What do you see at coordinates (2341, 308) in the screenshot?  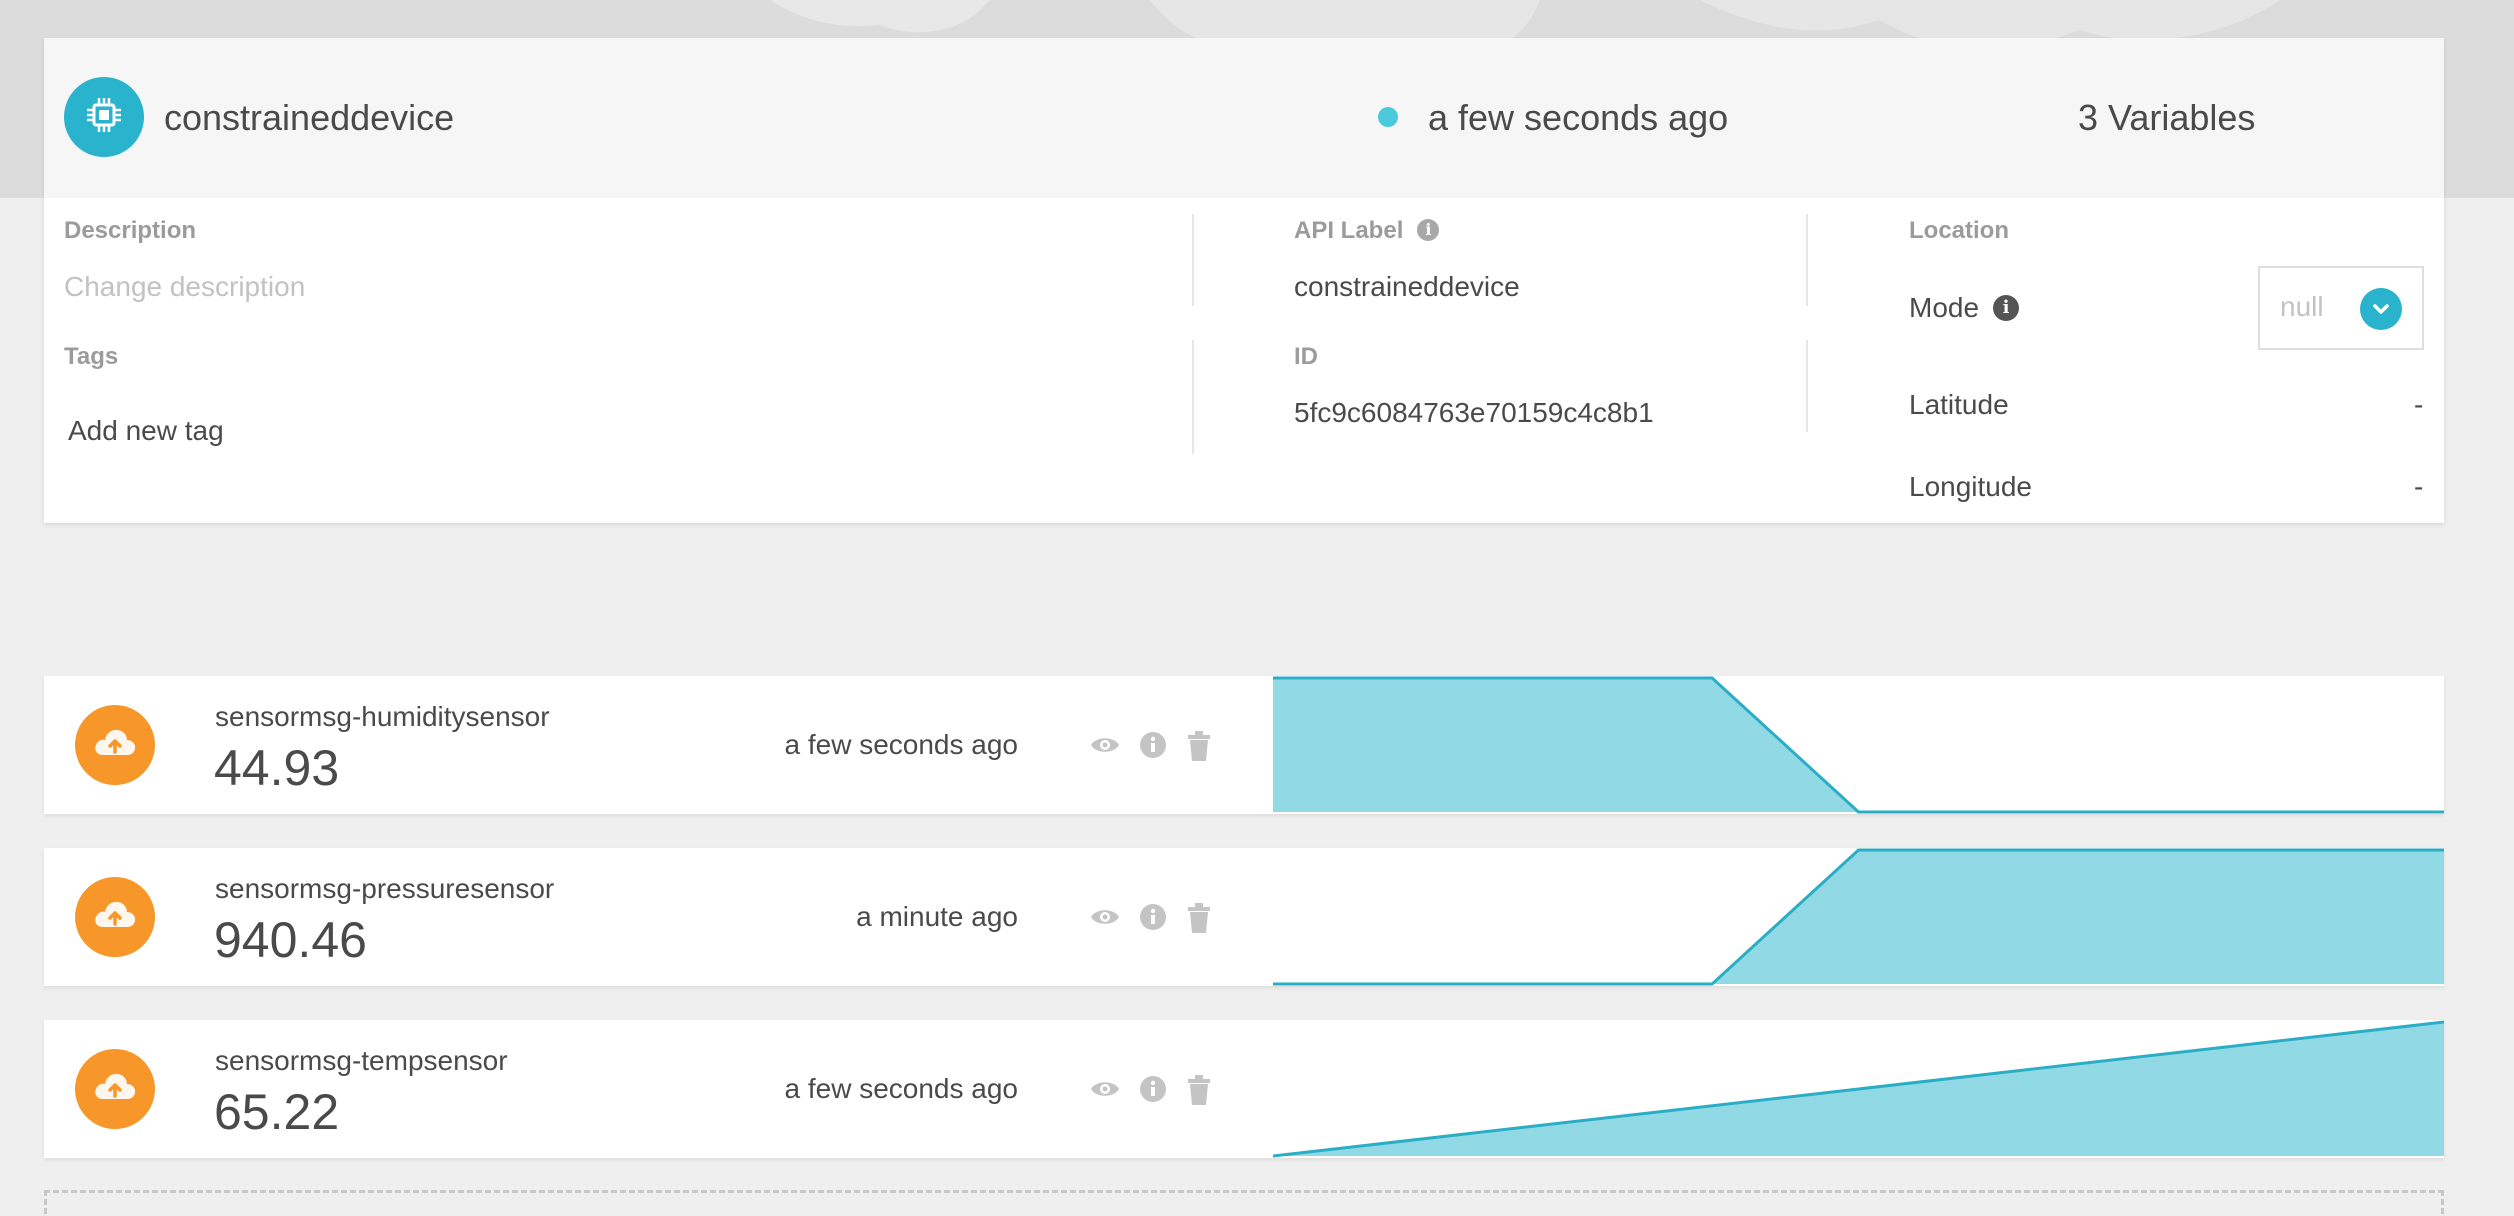 I see `mode-select: null` at bounding box center [2341, 308].